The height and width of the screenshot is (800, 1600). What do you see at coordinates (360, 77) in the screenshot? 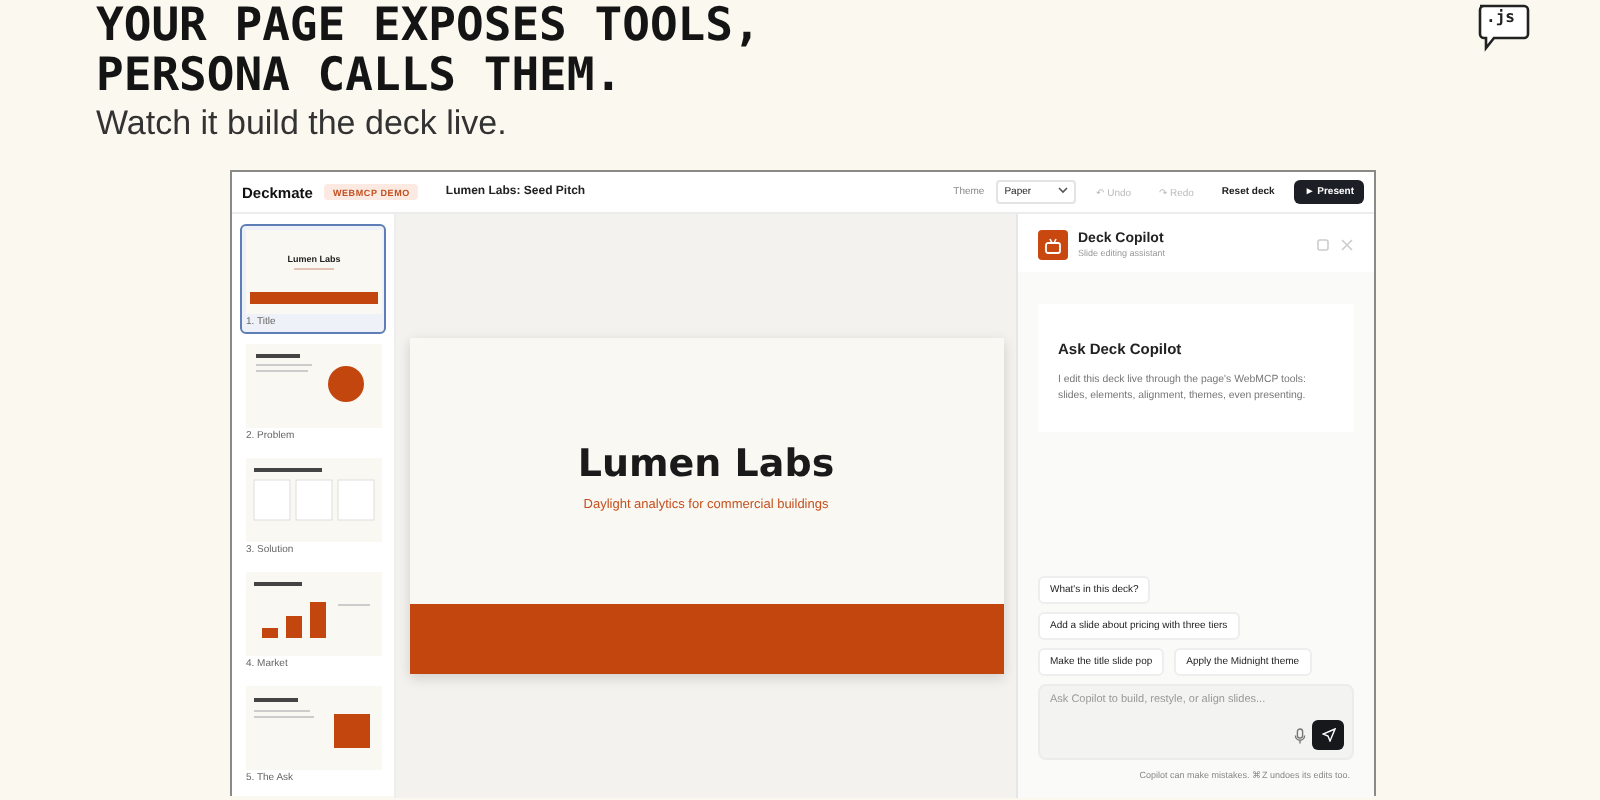
I see `headline-line: PERSONA CALLS THEM.` at bounding box center [360, 77].